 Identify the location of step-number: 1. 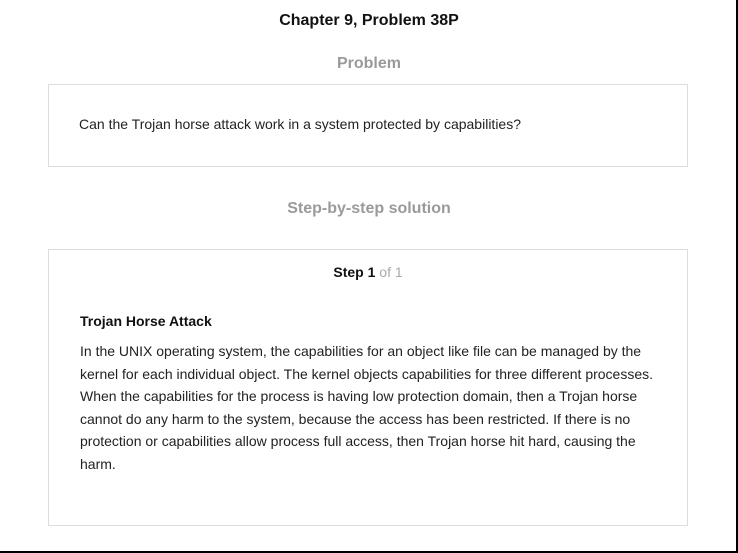
(371, 272).